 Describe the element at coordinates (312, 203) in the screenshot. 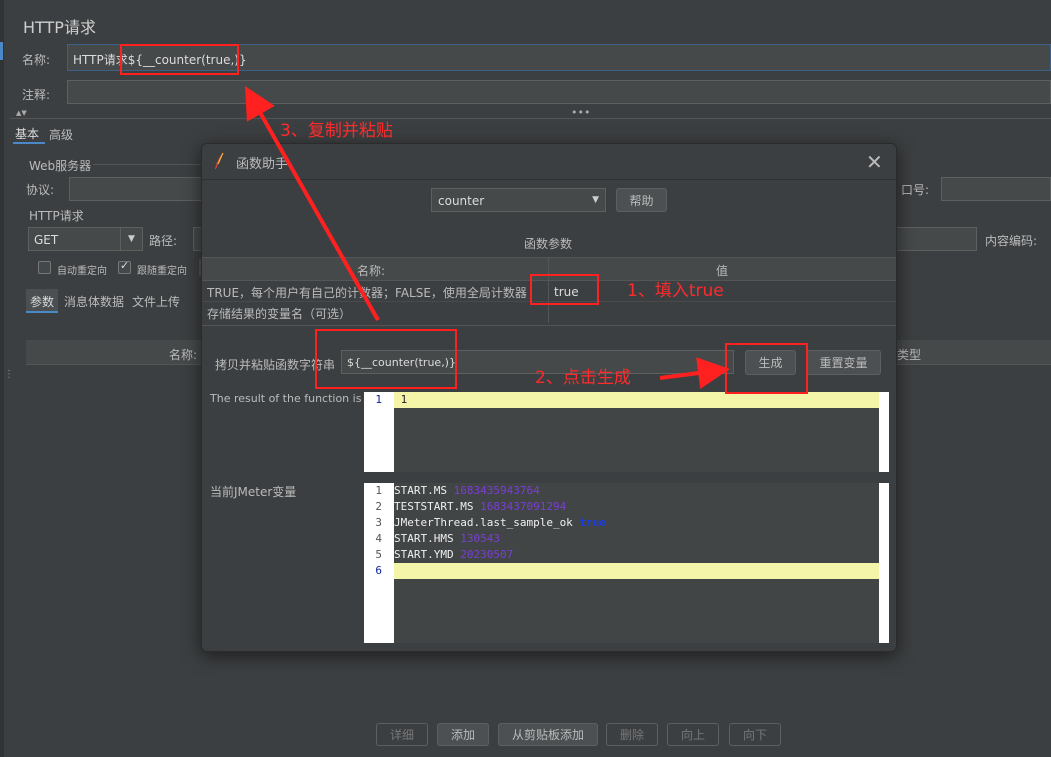

I see `arrow-to-name-field` at that location.